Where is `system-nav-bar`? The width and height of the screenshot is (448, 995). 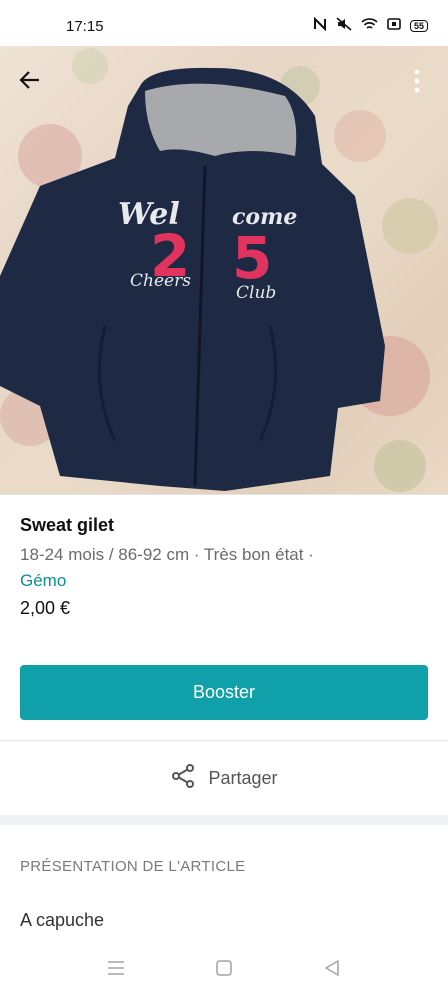 system-nav-bar is located at coordinates (224, 970).